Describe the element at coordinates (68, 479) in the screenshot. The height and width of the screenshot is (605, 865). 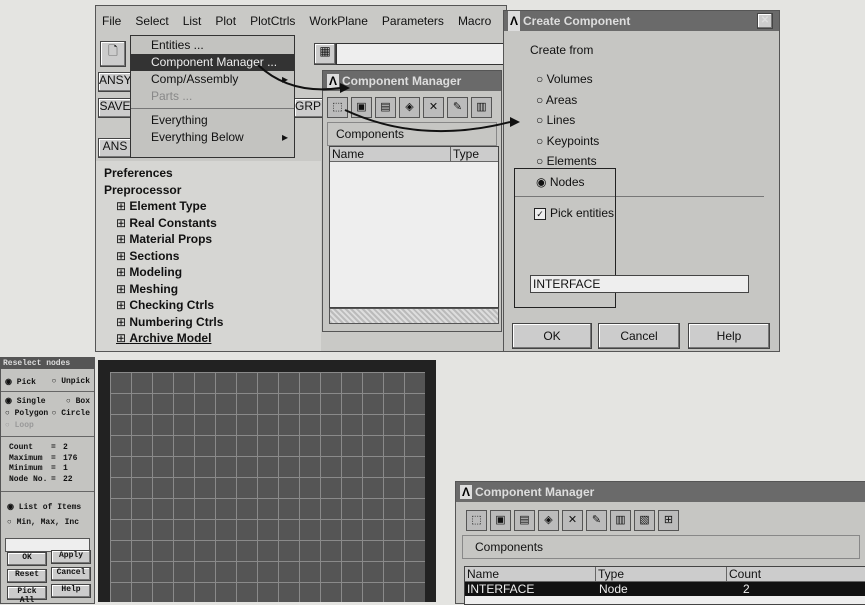
I see `stat-value: 22` at that location.